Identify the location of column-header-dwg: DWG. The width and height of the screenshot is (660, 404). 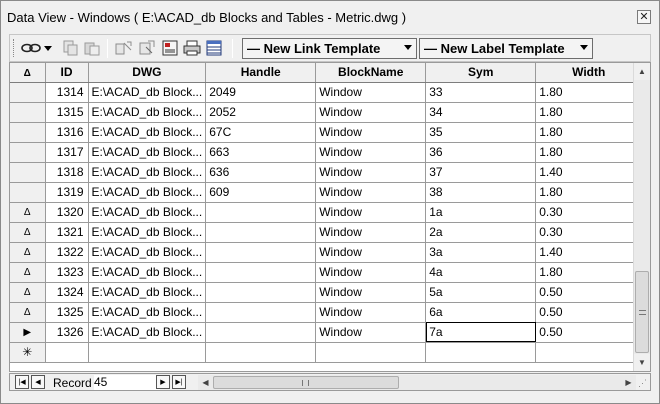
(147, 73).